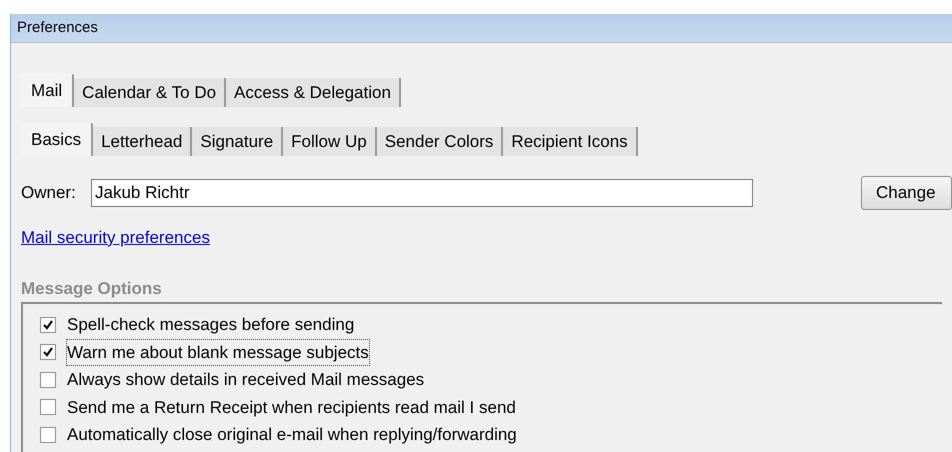  I want to click on owner-label: Owner:, so click(49, 193).